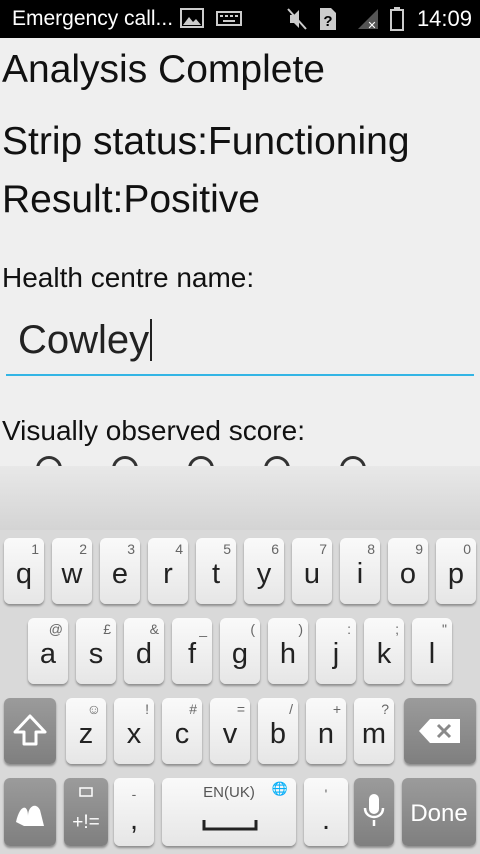 This screenshot has width=480, height=854. Describe the element at coordinates (264, 574) in the screenshot. I see `key-label: y` at that location.